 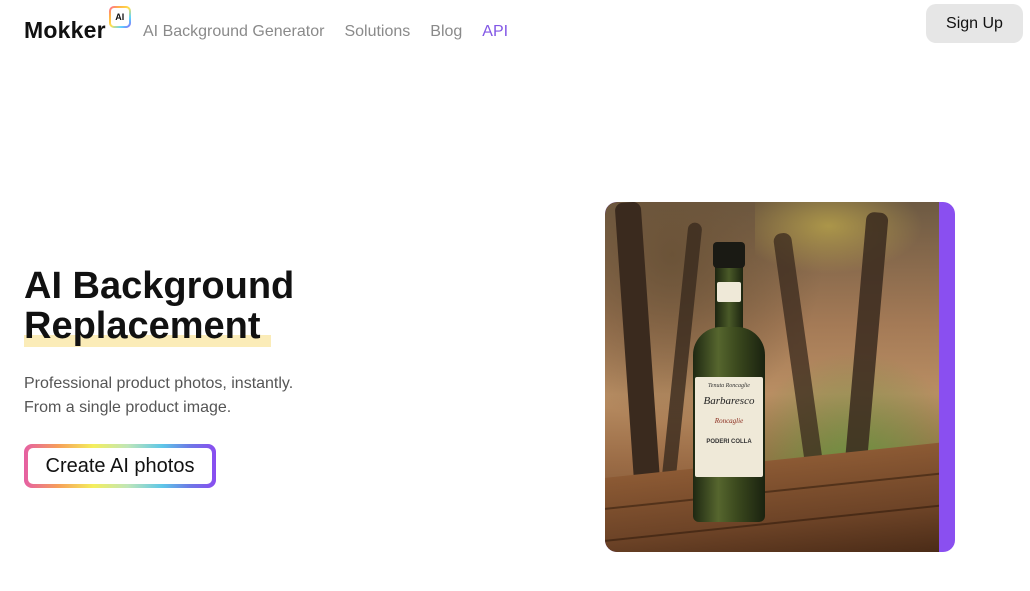 I want to click on nav-ai-background-generator: AI Background Generator, so click(x=233, y=32).